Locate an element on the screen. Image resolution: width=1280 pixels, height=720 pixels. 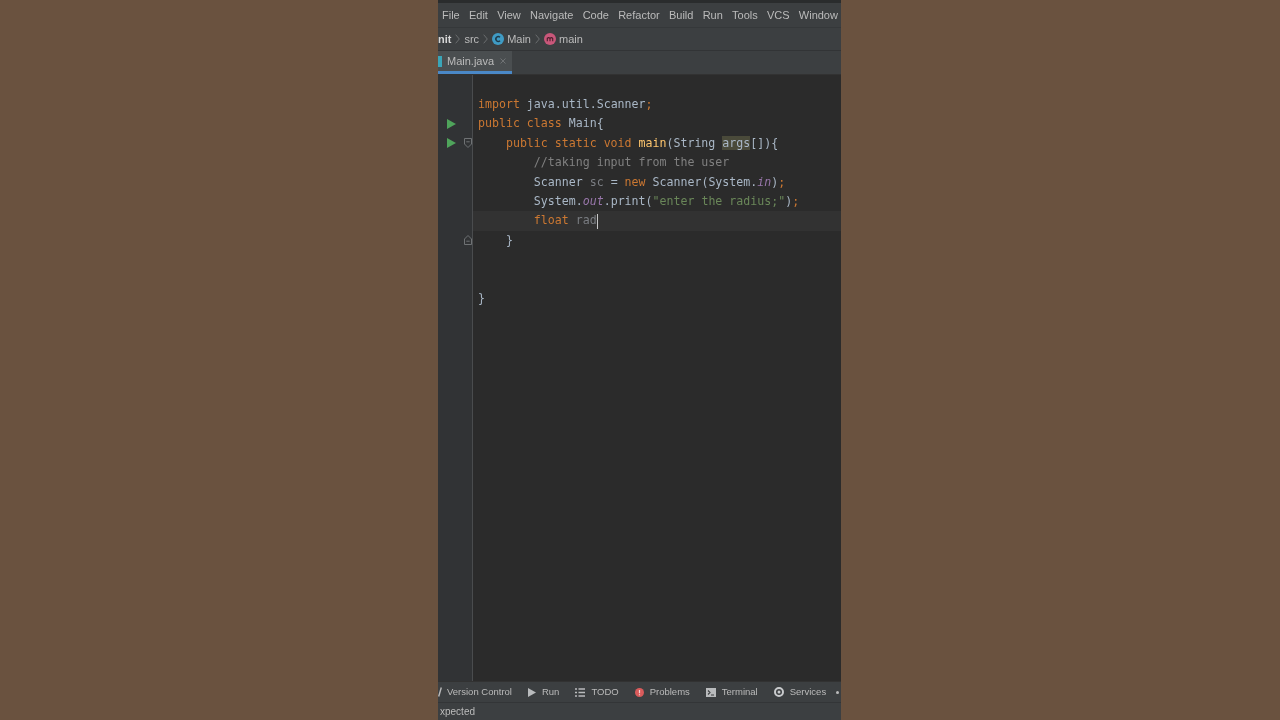
dot-icon is located at coordinates (838, 692).